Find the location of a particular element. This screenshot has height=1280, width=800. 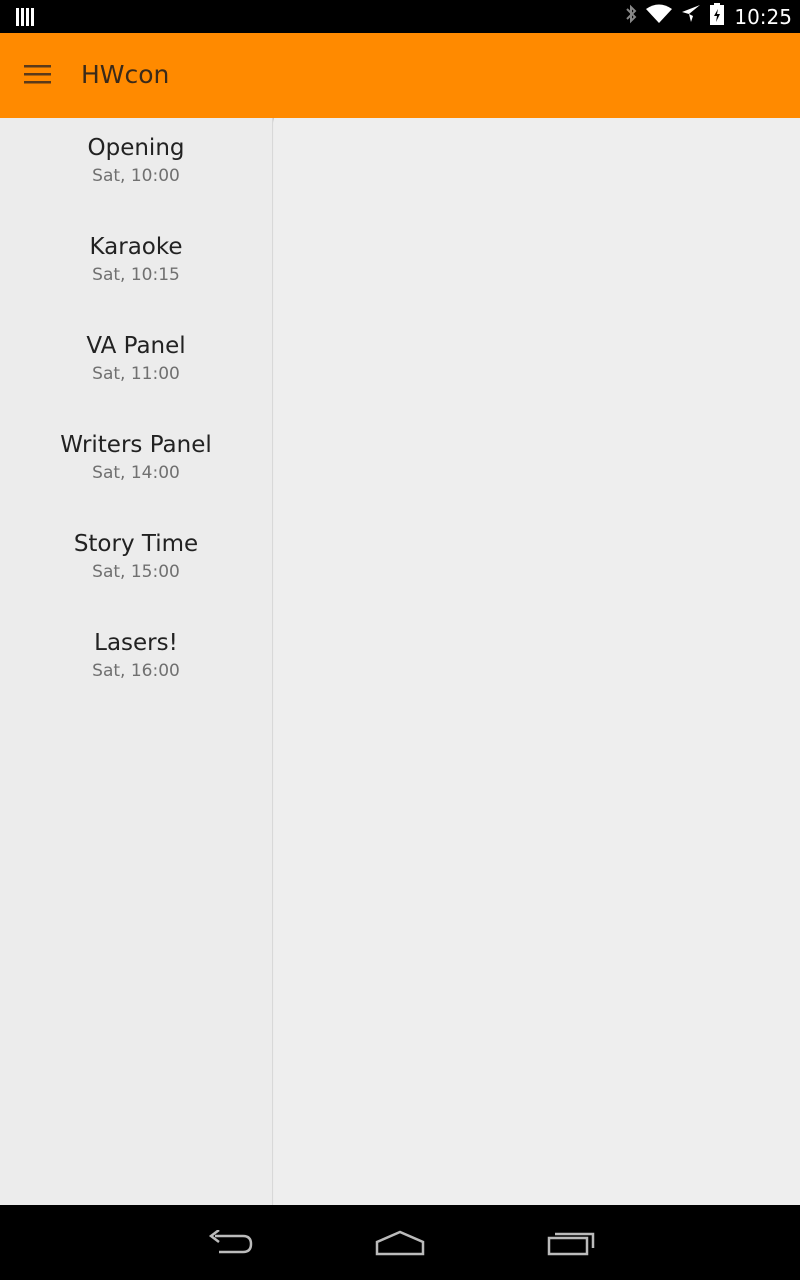

event-item-karaoke: Karaoke Sat, 10:15 is located at coordinates (136, 266).